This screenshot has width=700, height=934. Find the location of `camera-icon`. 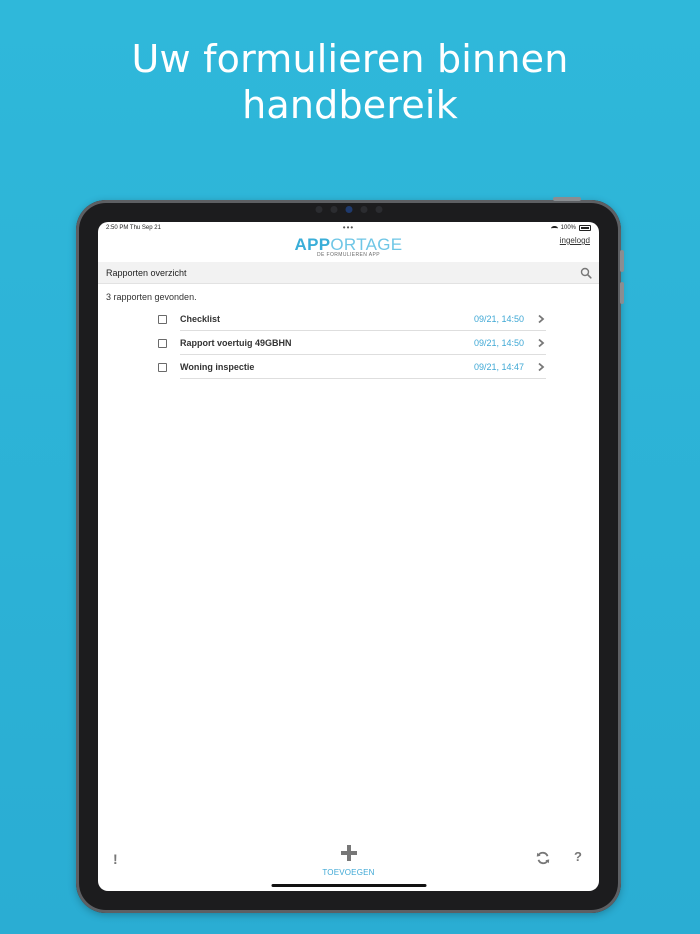

camera-icon is located at coordinates (348, 209).